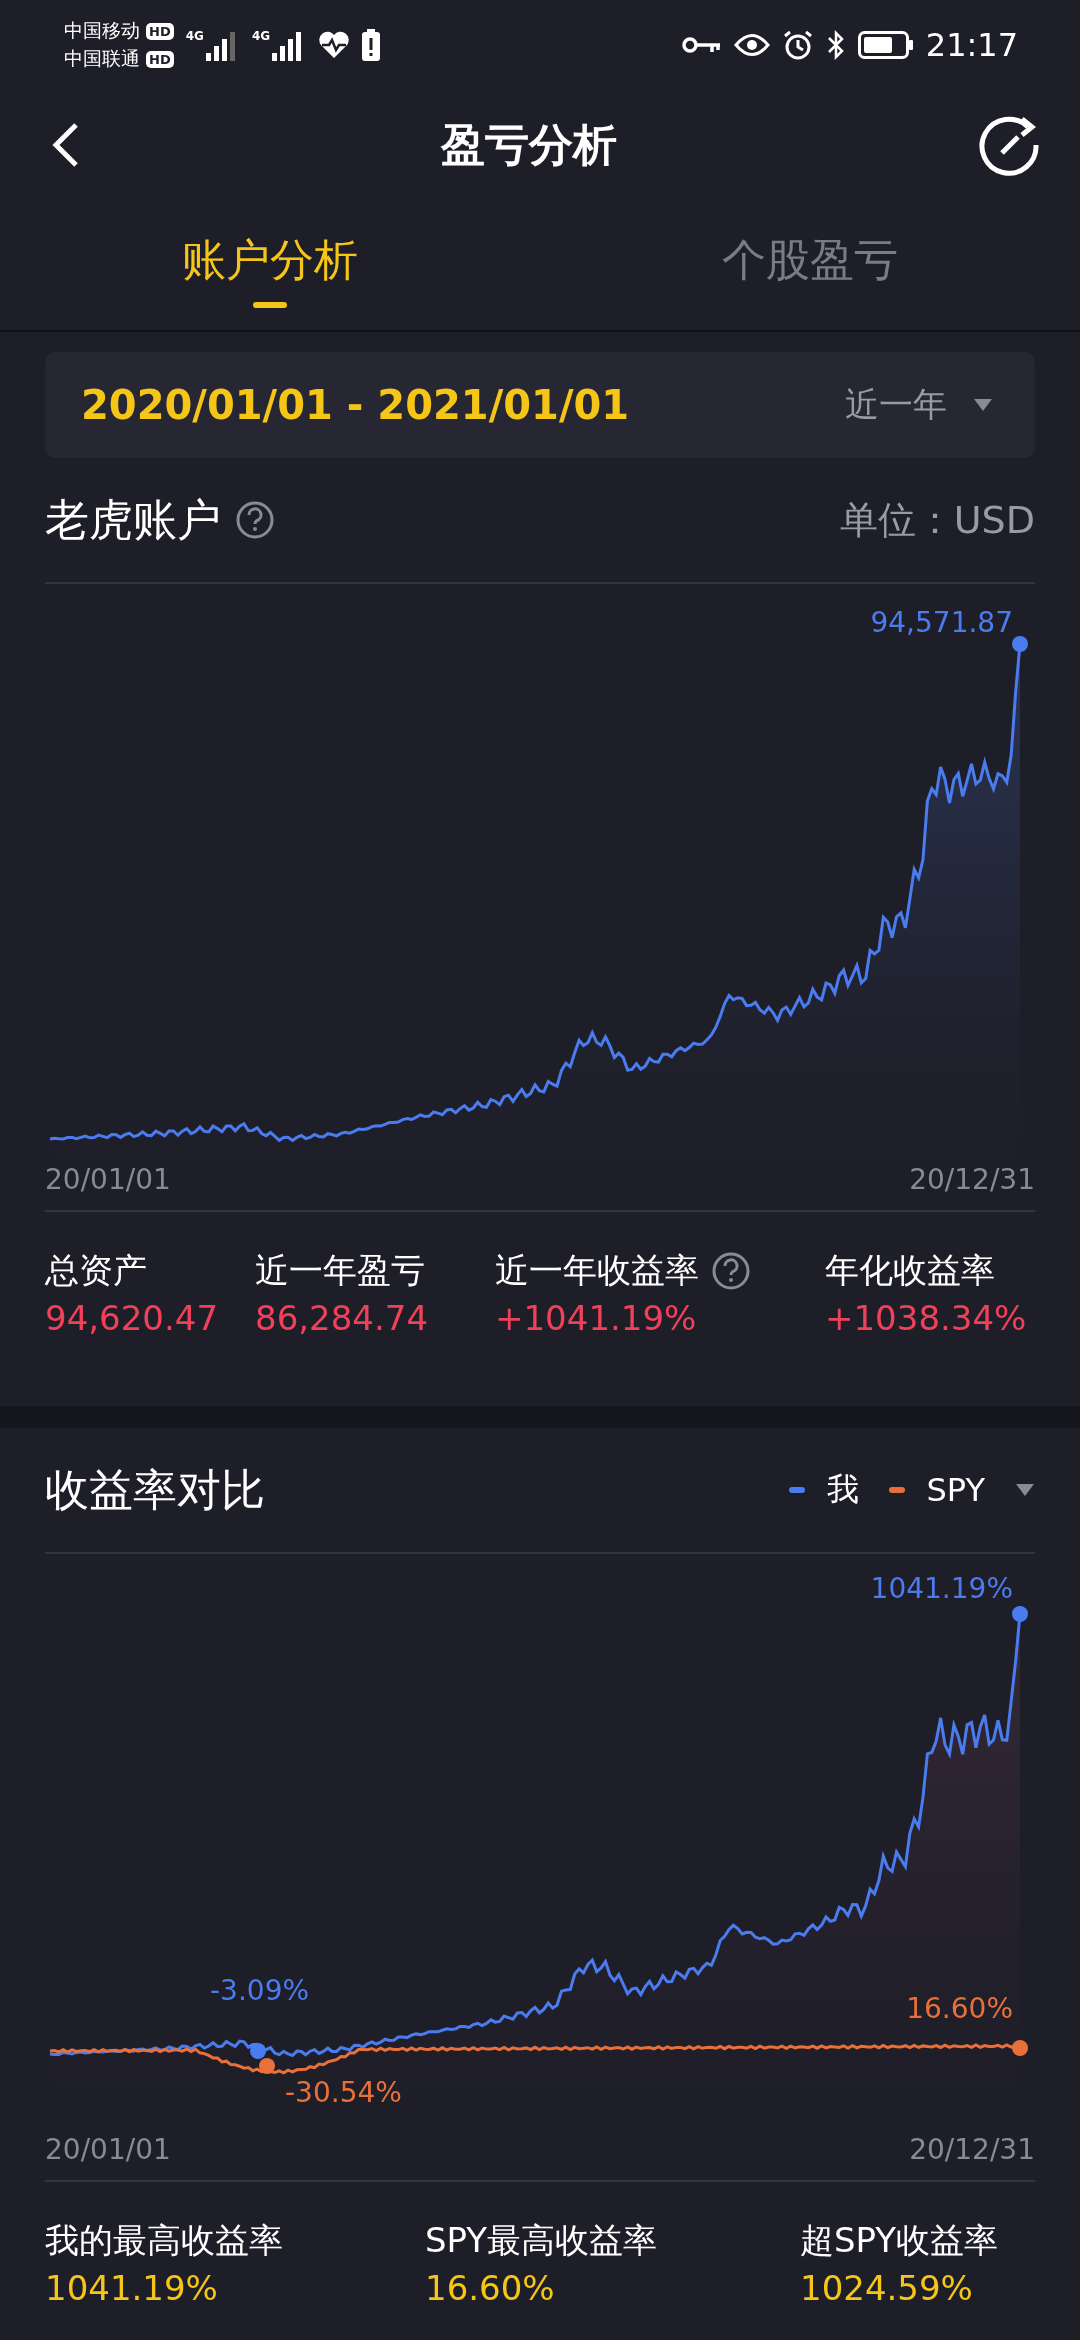 The image size is (1080, 2340). Describe the element at coordinates (751, 45) in the screenshot. I see `eye-icon` at that location.